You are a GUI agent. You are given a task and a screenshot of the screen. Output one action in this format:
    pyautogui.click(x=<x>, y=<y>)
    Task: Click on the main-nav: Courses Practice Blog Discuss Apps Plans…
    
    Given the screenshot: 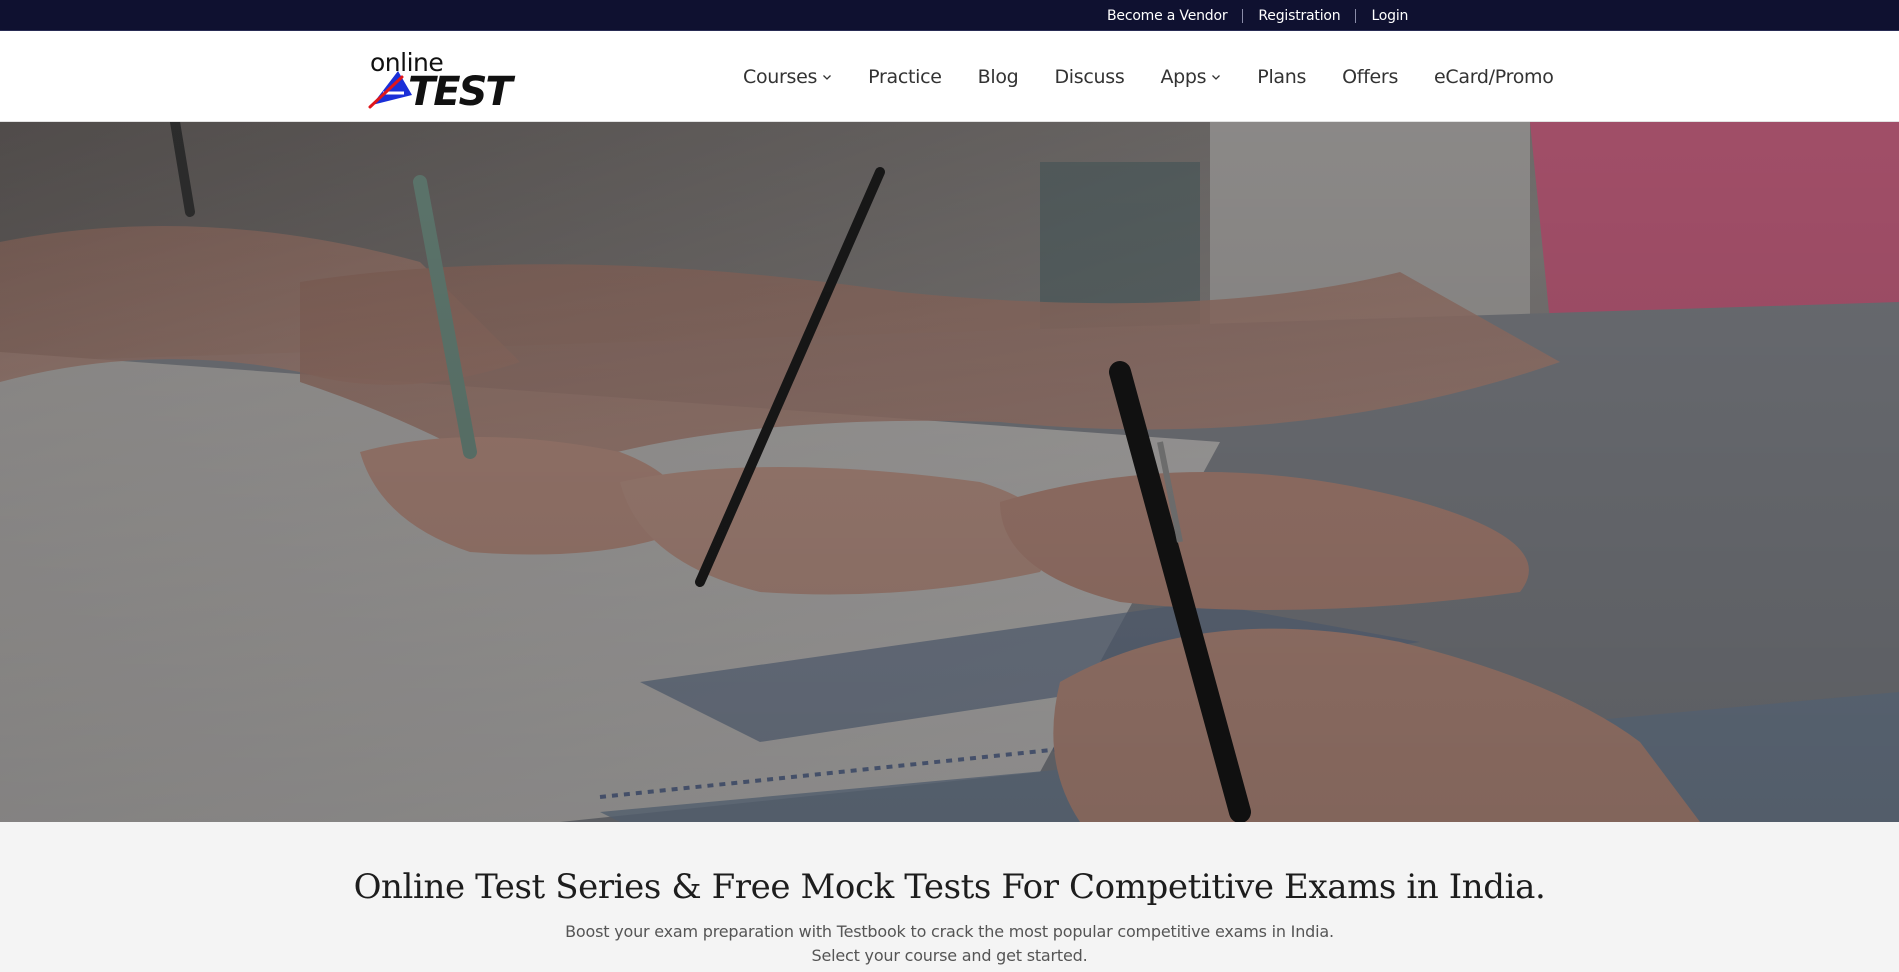 What is the action you would take?
    pyautogui.click(x=1148, y=76)
    